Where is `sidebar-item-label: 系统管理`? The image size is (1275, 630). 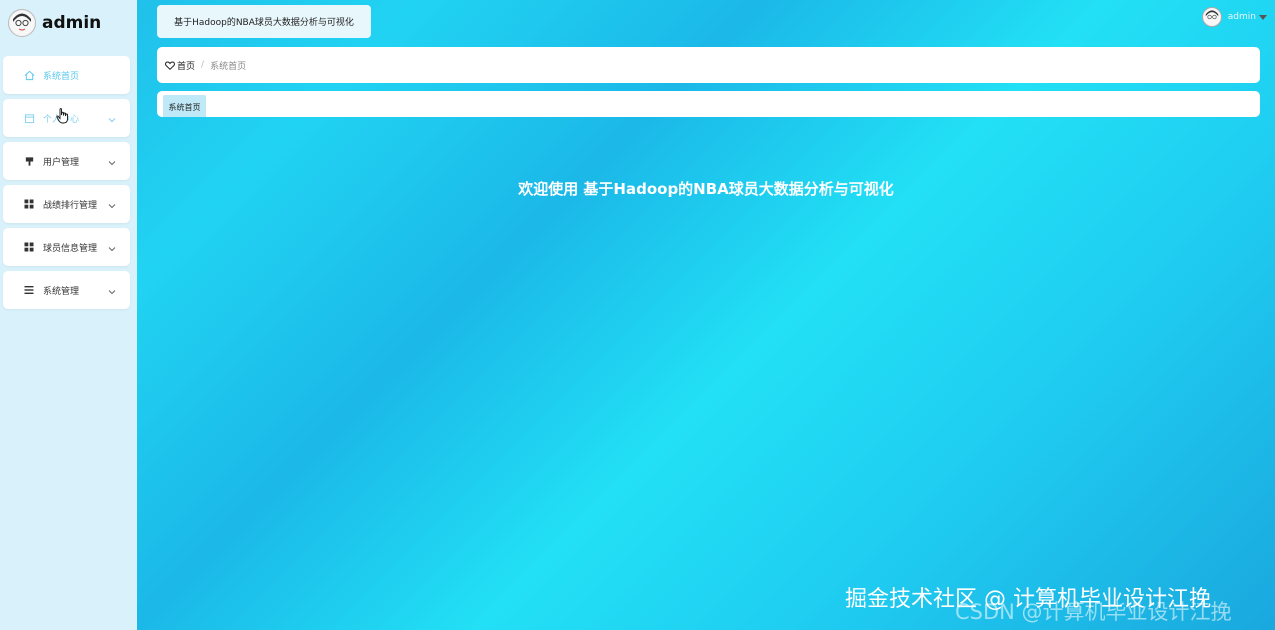 sidebar-item-label: 系统管理 is located at coordinates (61, 291).